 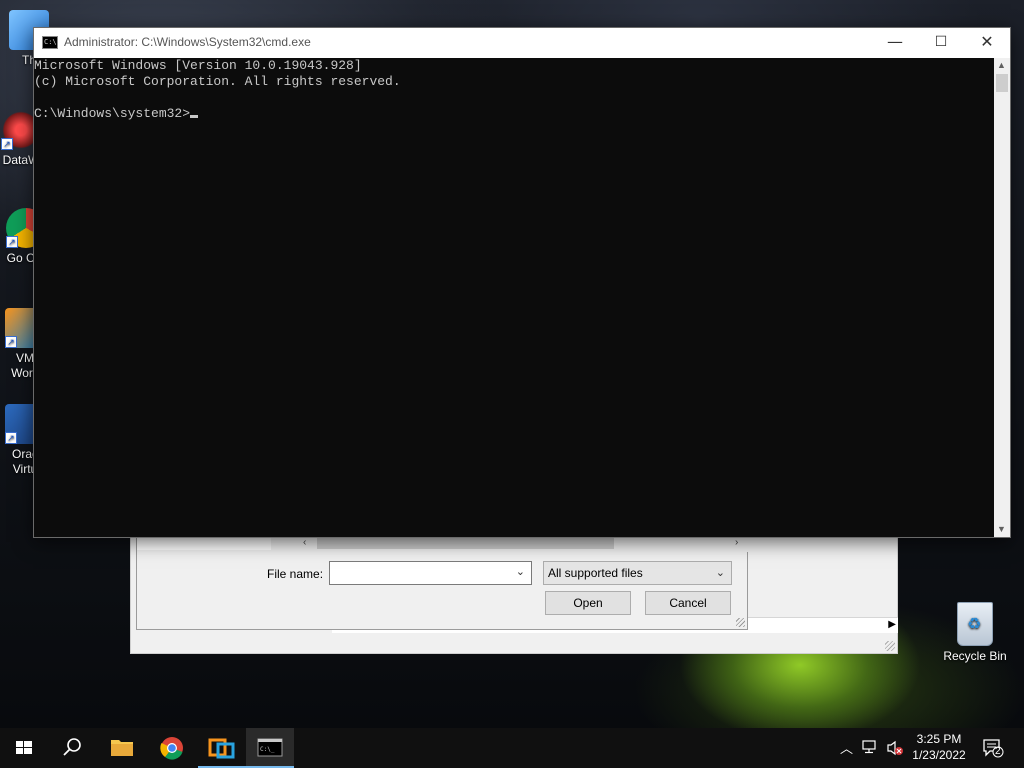 I want to click on vertical-scrollbar: ▲ ▼, so click(x=1002, y=297).